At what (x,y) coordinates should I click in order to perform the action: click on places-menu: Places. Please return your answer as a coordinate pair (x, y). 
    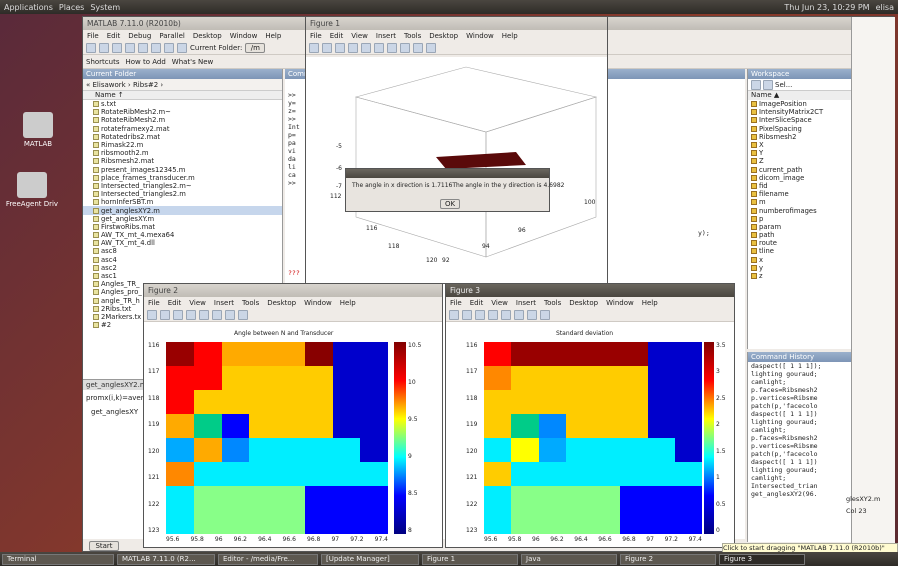
    Looking at the image, I should click on (71, 7).